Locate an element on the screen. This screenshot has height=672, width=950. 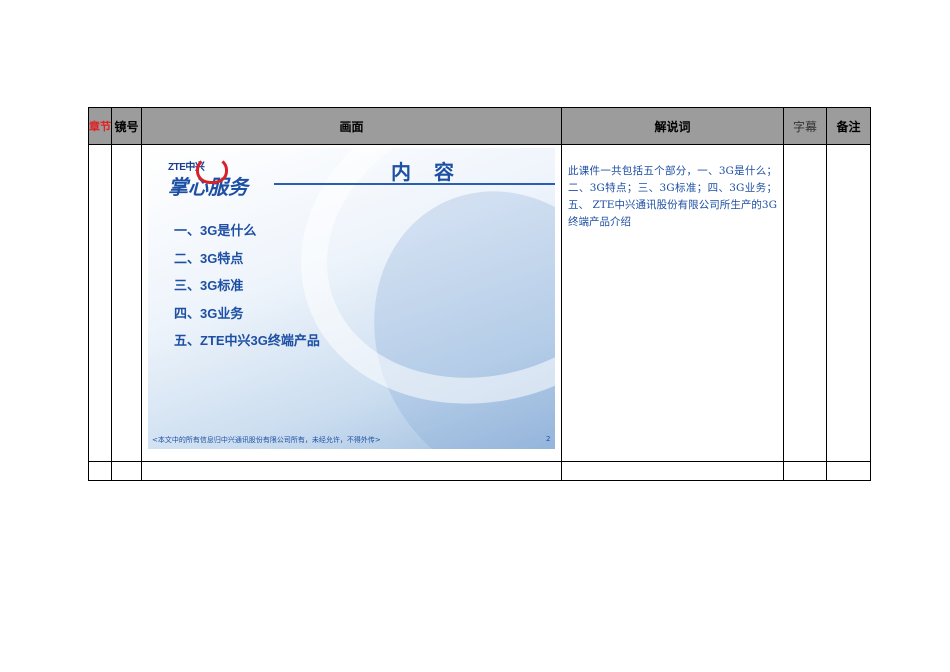
header-subtitle: 字幕 is located at coordinates (805, 126).